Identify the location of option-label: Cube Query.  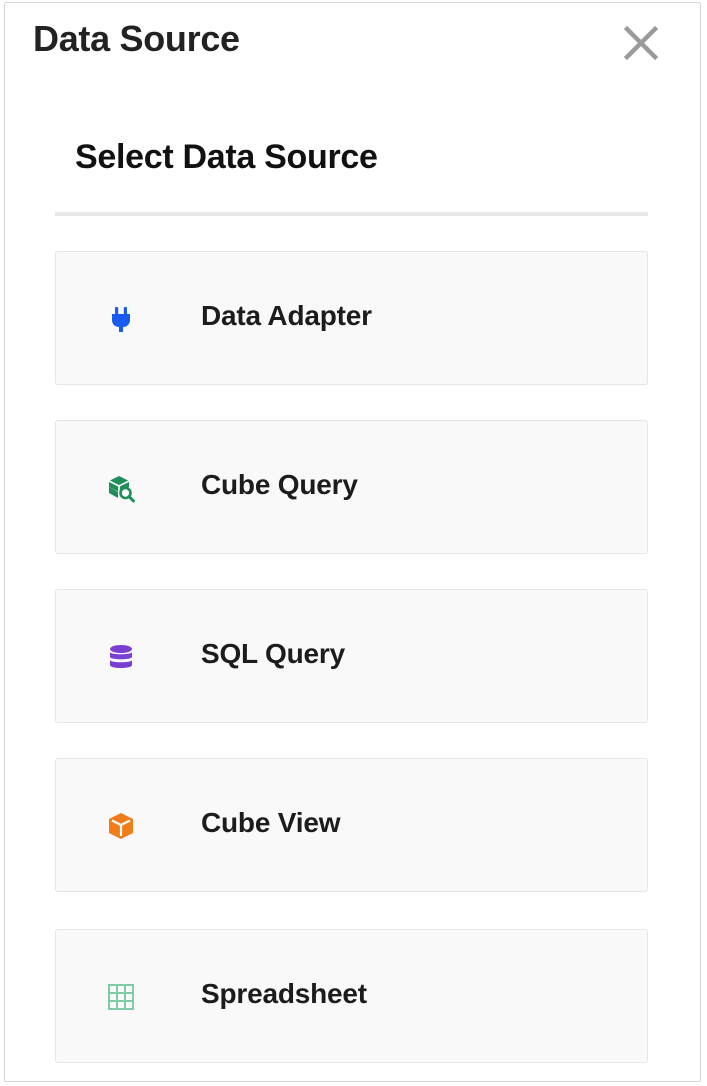
(279, 484).